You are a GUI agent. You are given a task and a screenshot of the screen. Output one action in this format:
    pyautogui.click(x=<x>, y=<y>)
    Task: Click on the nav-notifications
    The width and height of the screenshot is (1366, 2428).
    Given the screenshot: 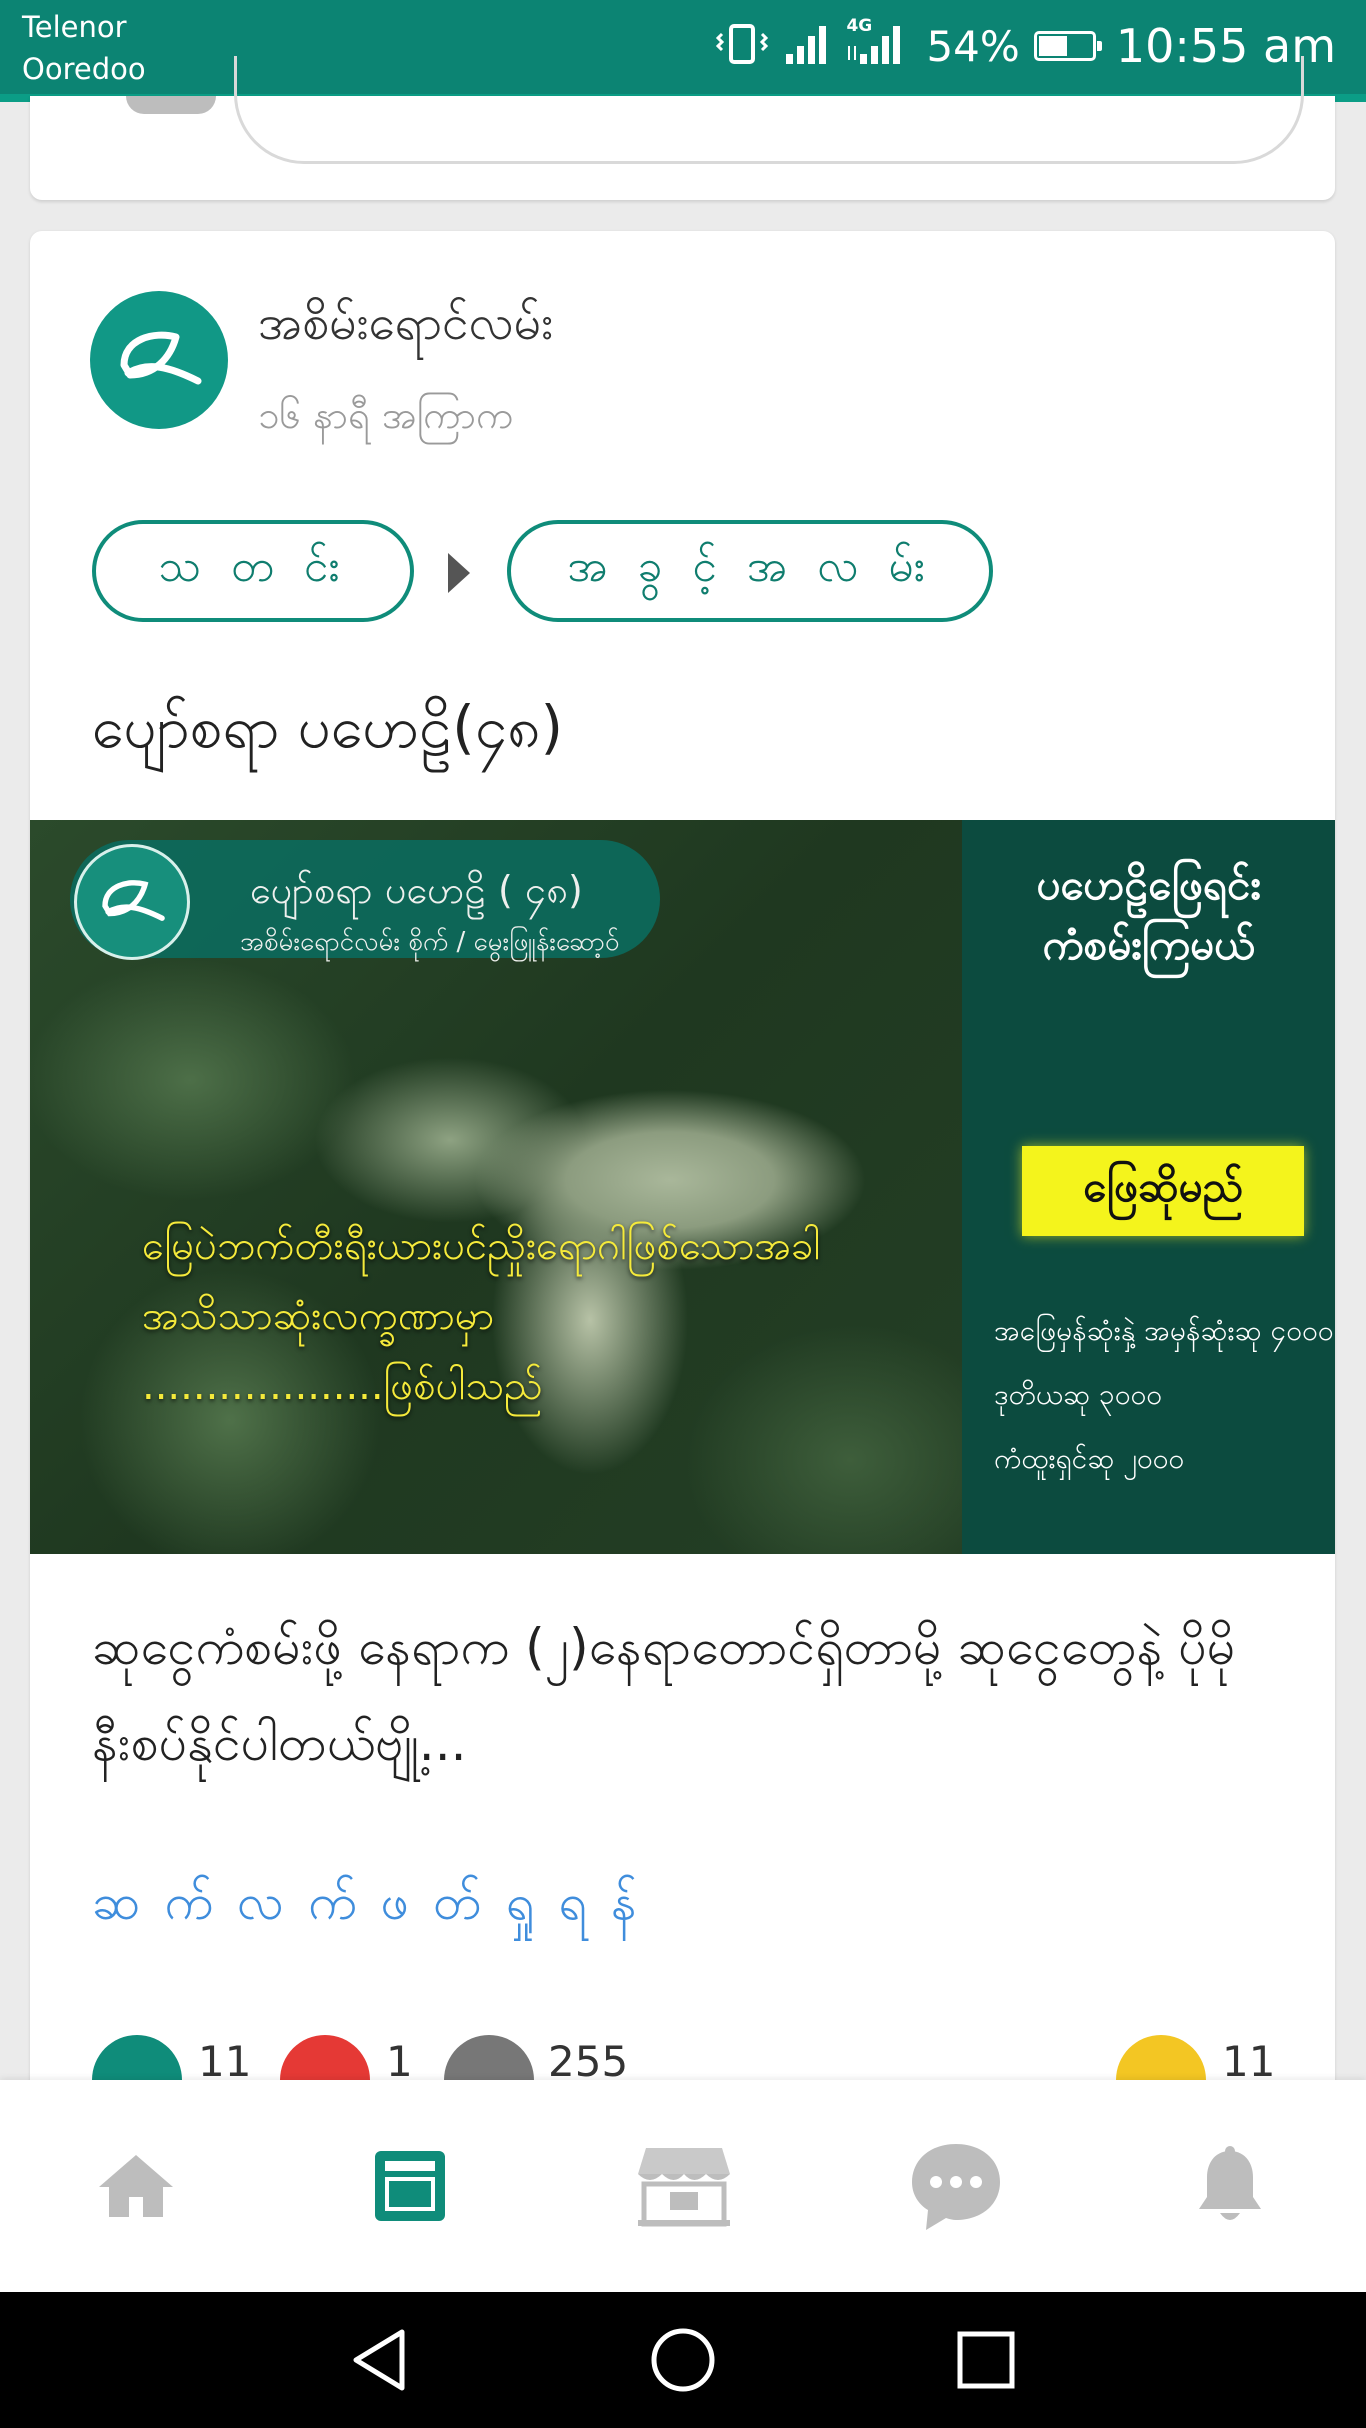 What is the action you would take?
    pyautogui.click(x=1230, y=2186)
    